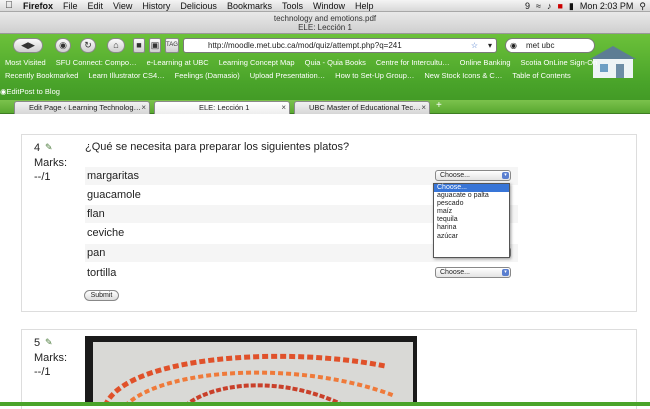  I want to click on menu-window: Window, so click(329, 6).